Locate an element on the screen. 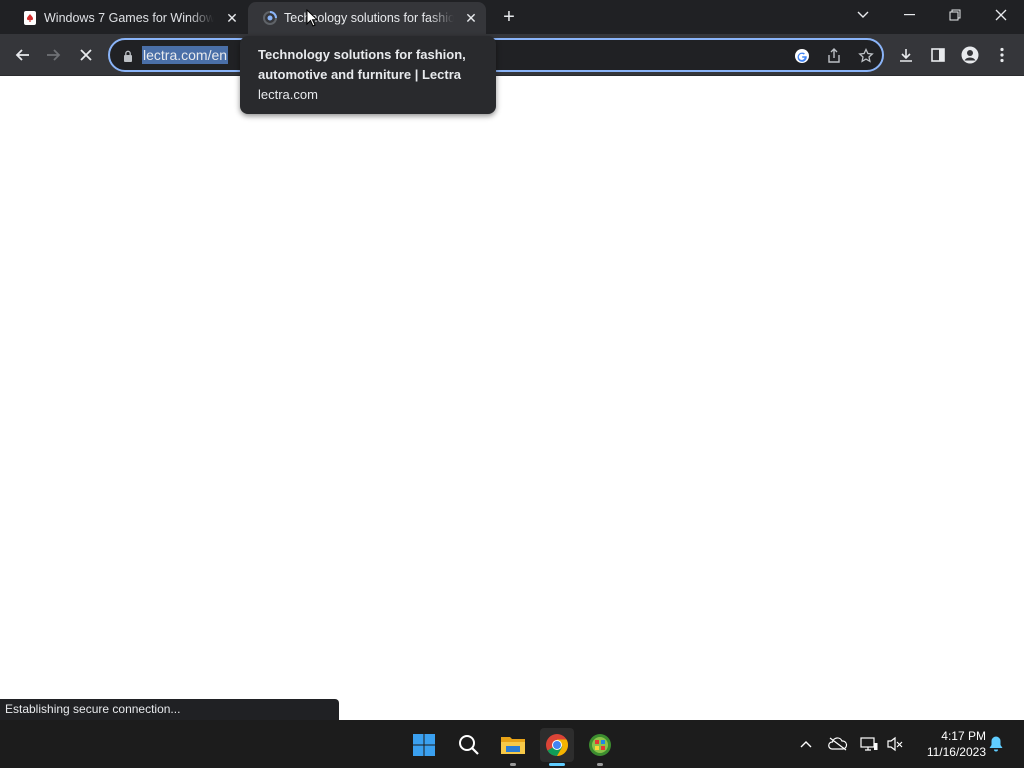 Image resolution: width=1024 pixels, height=768 pixels. taskbar: 4:17 PM 11/16/2023 is located at coordinates (512, 744).